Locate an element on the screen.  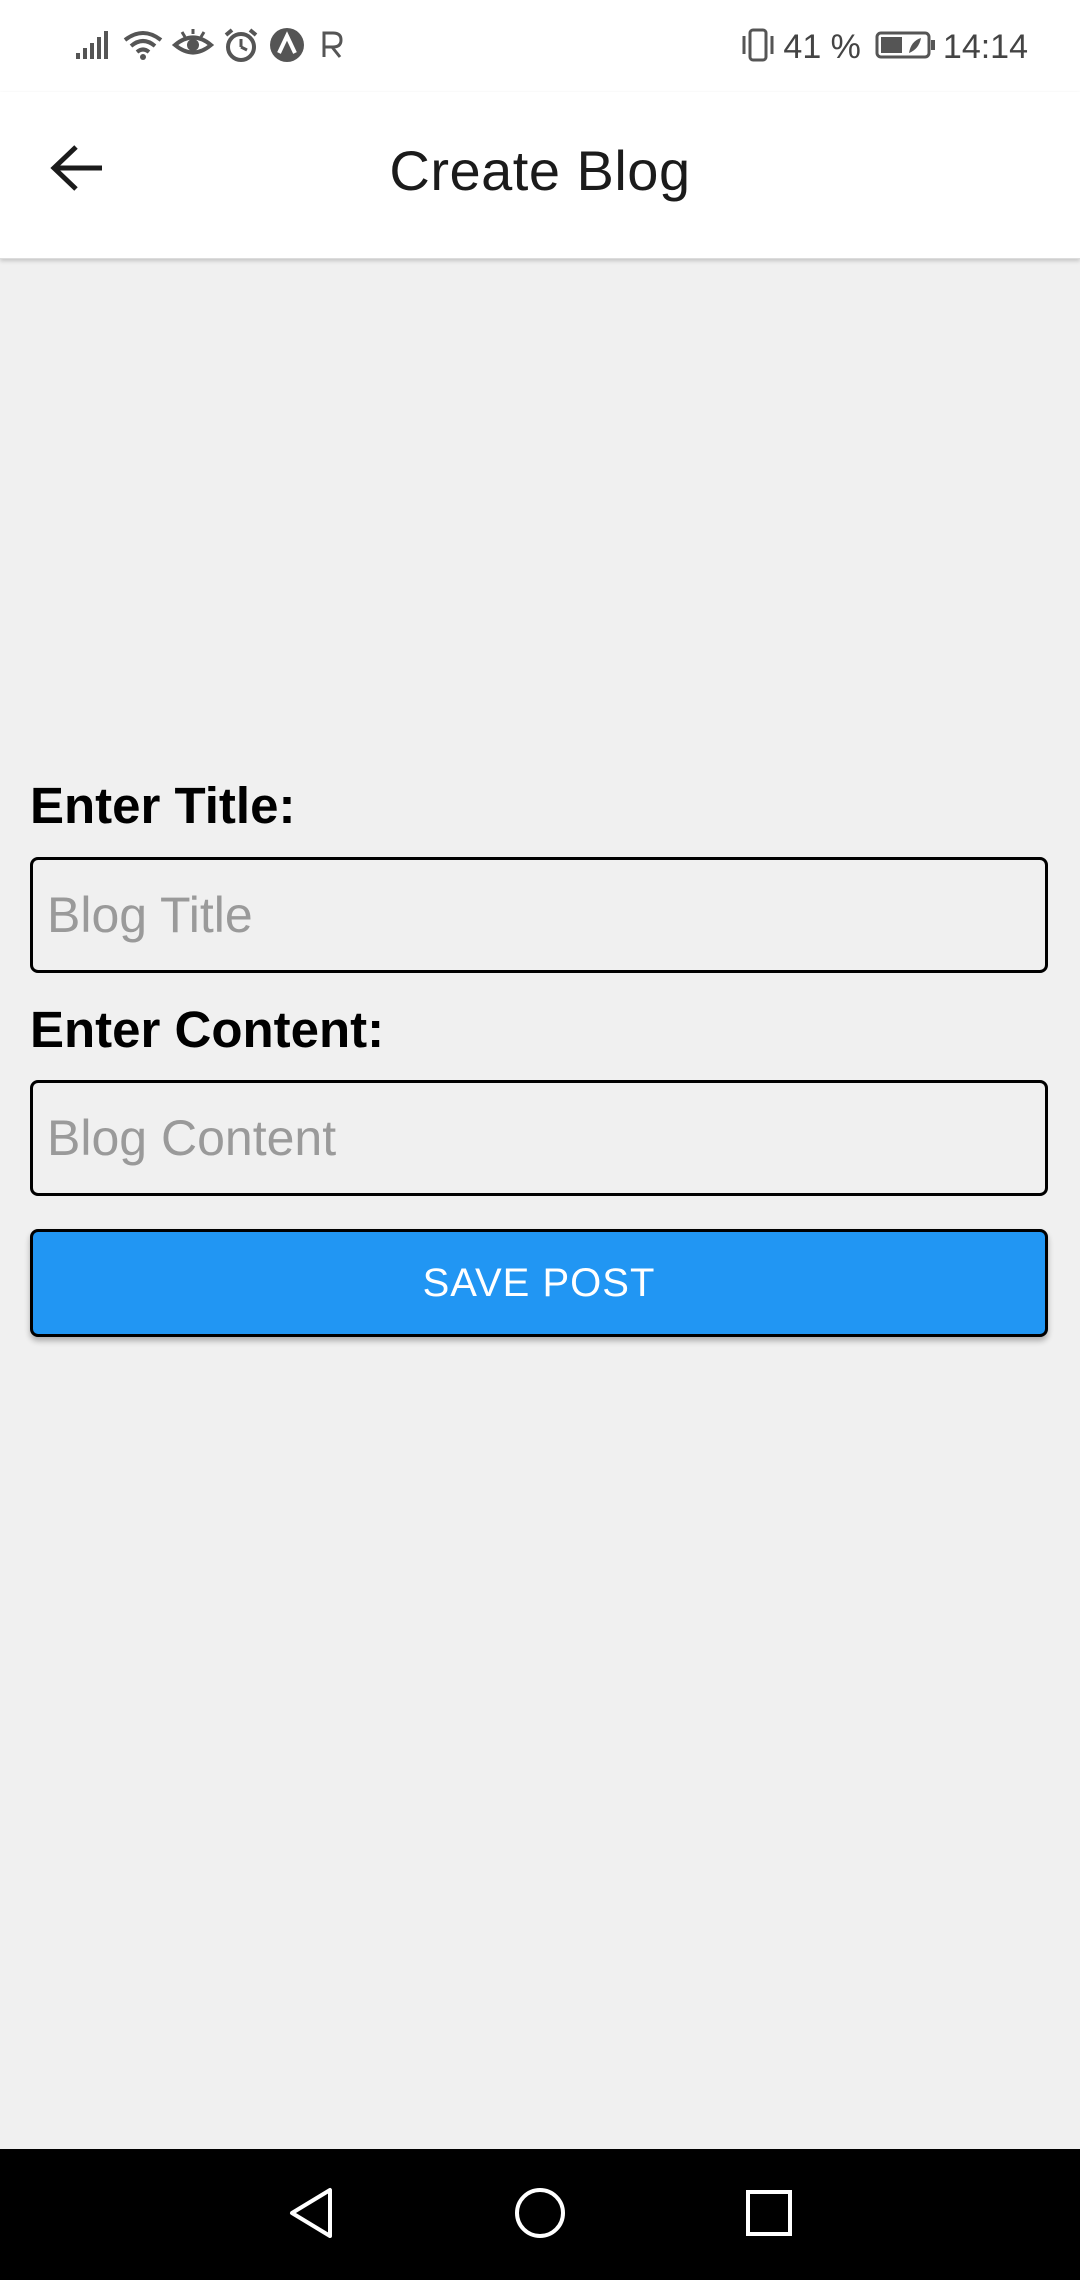
nav-back-icon is located at coordinates (311, 2215).